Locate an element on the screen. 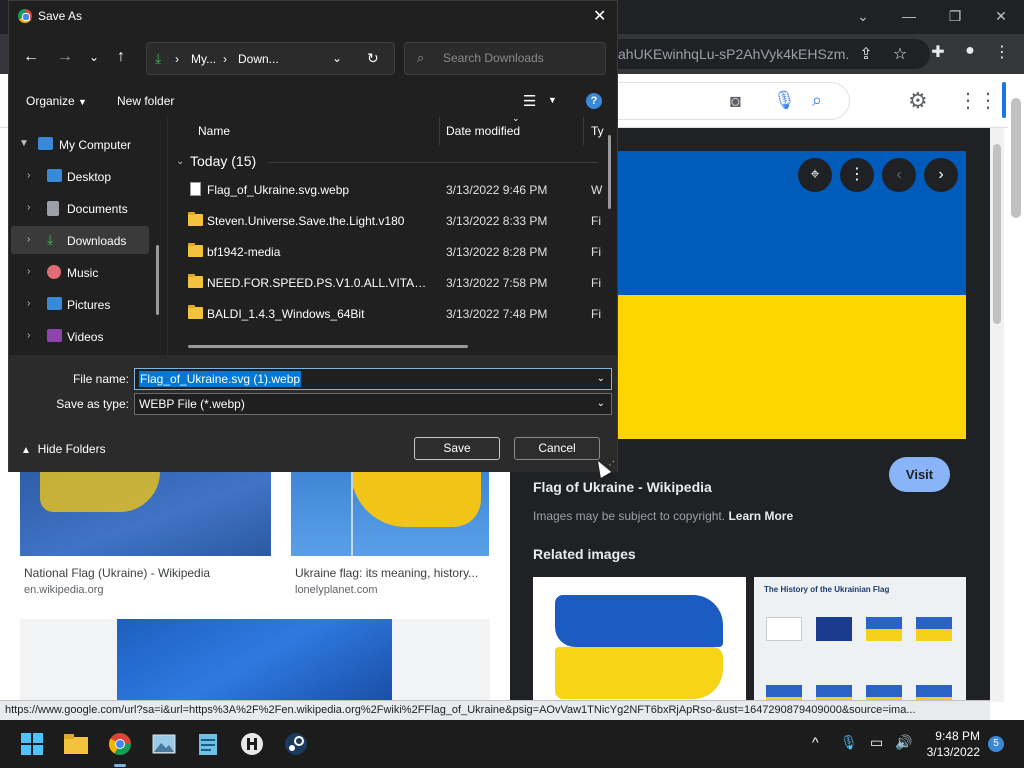  preview-title: Flag of Ukraine - Wikipedia is located at coordinates (622, 487).